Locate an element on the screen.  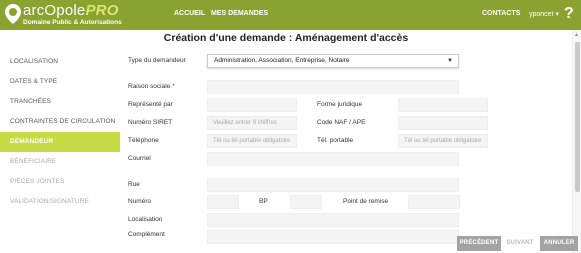
vertical-scrollbar: ▲ is located at coordinates (576, 141).